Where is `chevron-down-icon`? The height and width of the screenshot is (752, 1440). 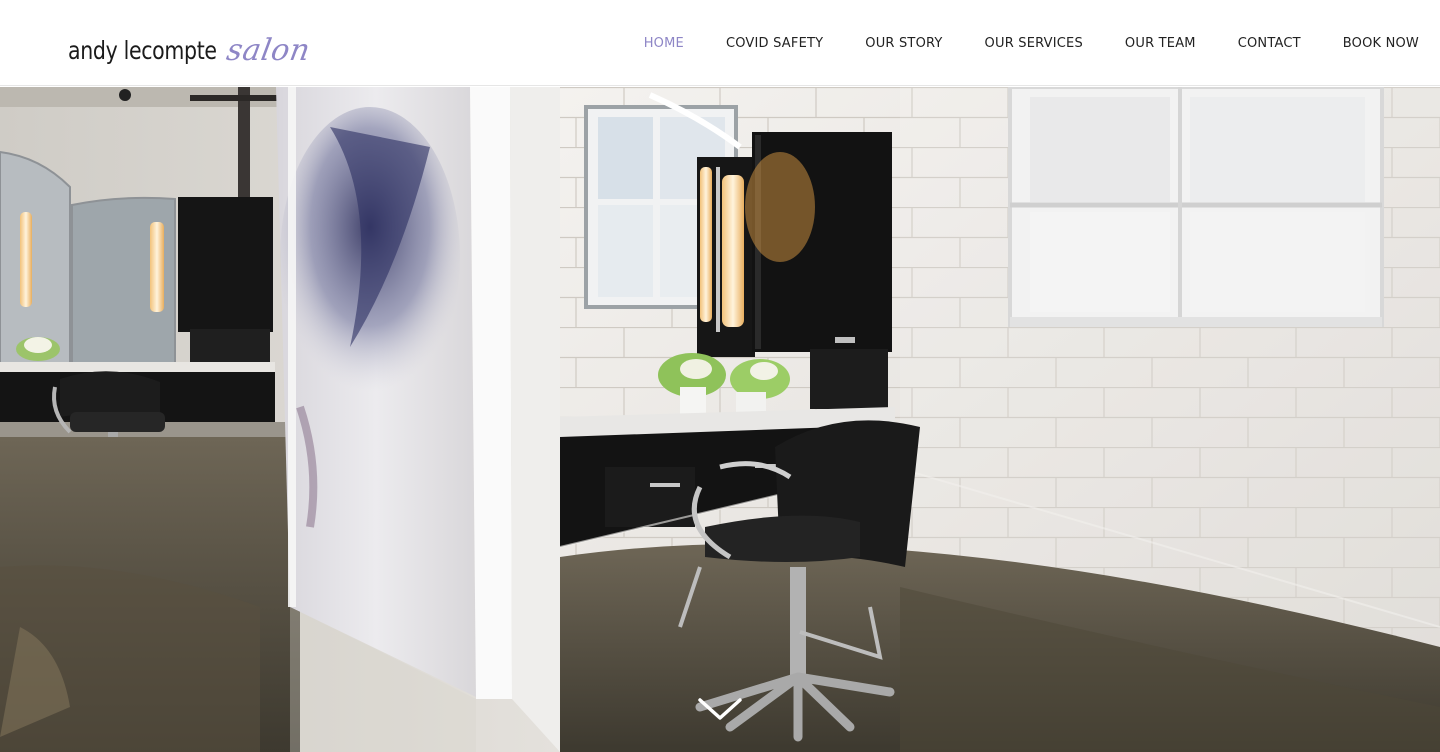
chevron-down-icon is located at coordinates (720, 709).